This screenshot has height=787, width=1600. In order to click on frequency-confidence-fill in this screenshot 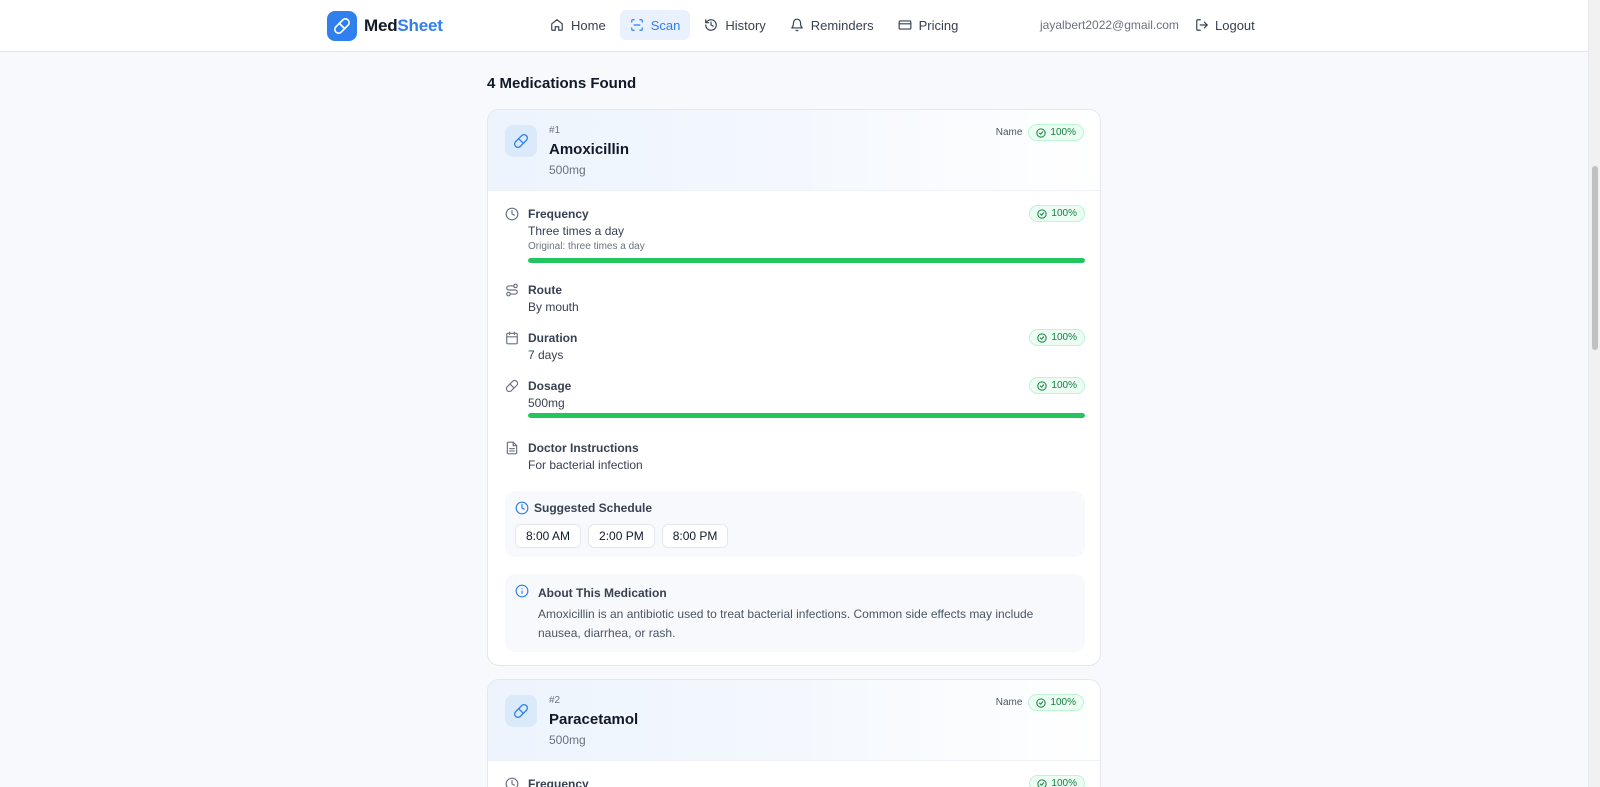, I will do `click(806, 260)`.